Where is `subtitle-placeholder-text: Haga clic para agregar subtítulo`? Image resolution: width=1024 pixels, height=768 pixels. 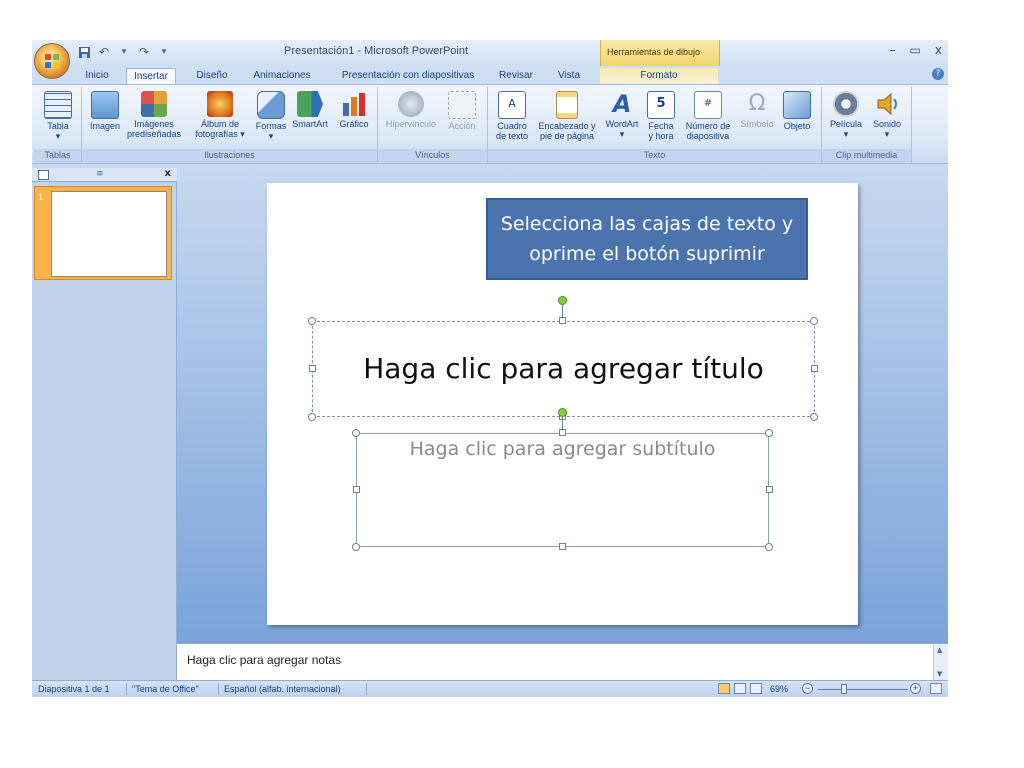 subtitle-placeholder-text: Haga clic para agregar subtítulo is located at coordinates (562, 449).